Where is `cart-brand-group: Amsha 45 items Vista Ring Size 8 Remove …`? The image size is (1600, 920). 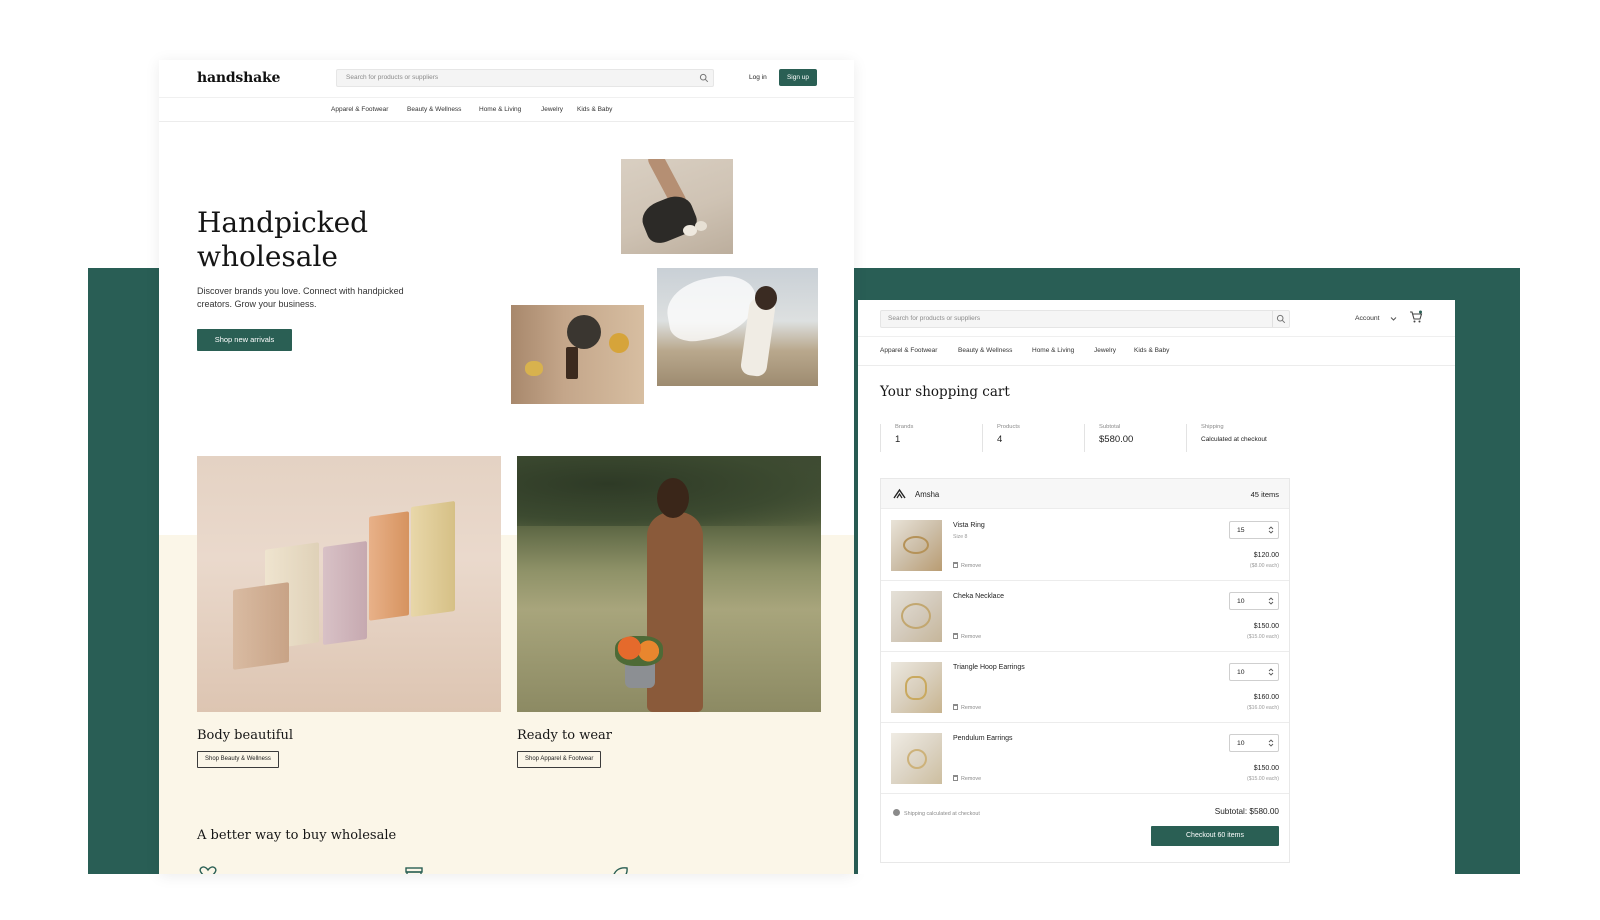
cart-brand-group: Amsha 45 items Vista Ring Size 8 Remove … is located at coordinates (1085, 670).